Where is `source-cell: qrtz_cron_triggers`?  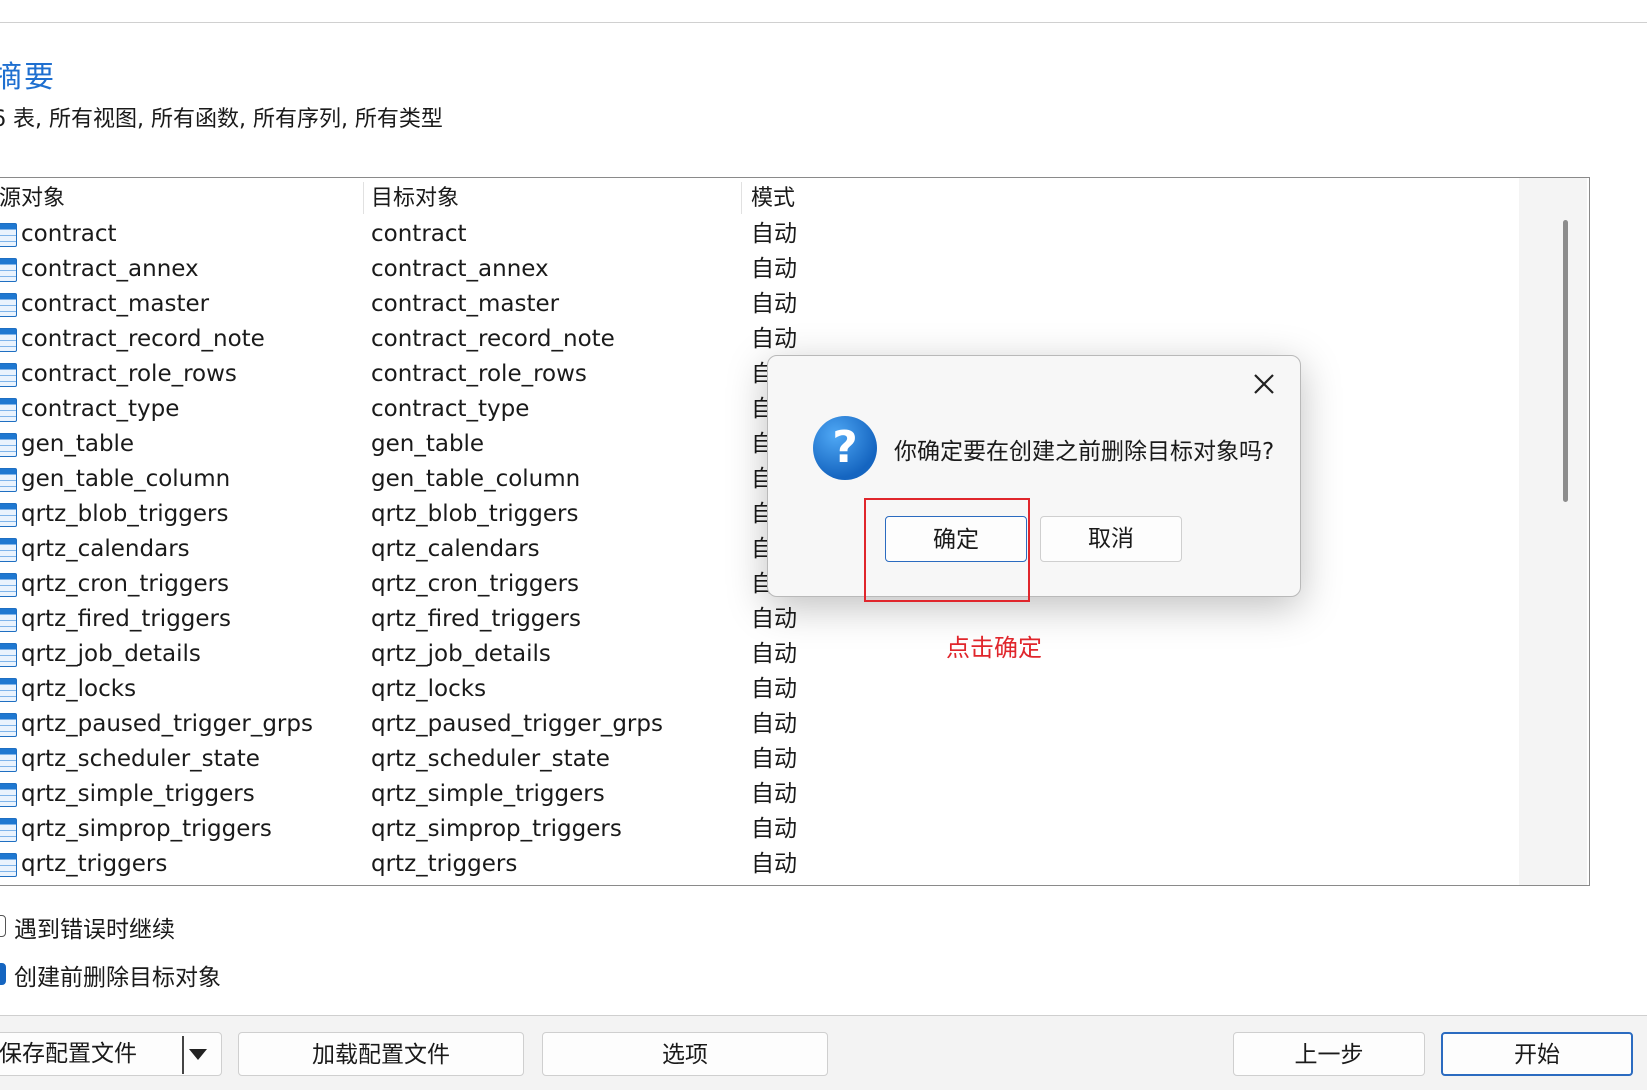
source-cell: qrtz_cron_triggers is located at coordinates (125, 584).